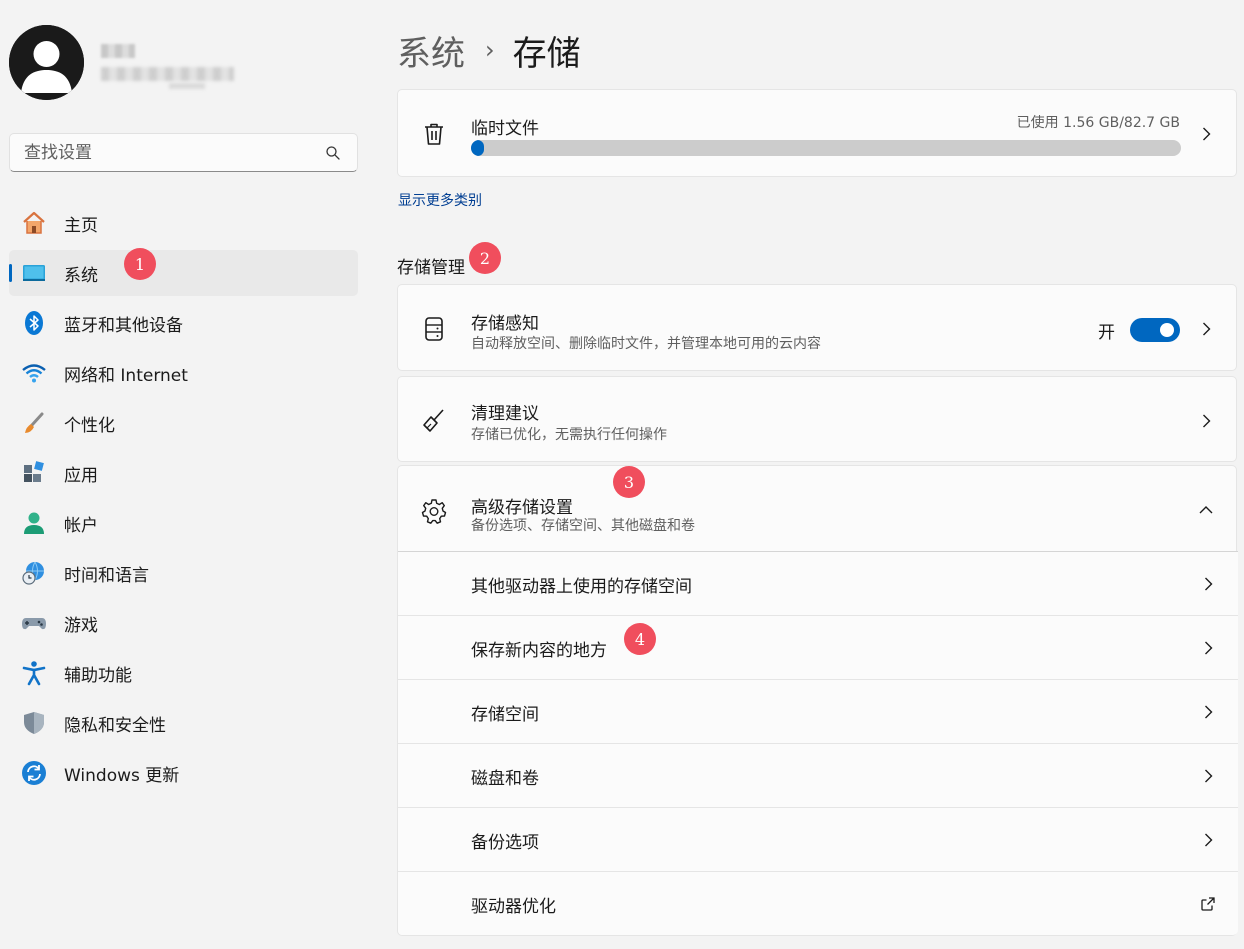  Describe the element at coordinates (167, 74) in the screenshot. I see `user-email-blurred` at that location.